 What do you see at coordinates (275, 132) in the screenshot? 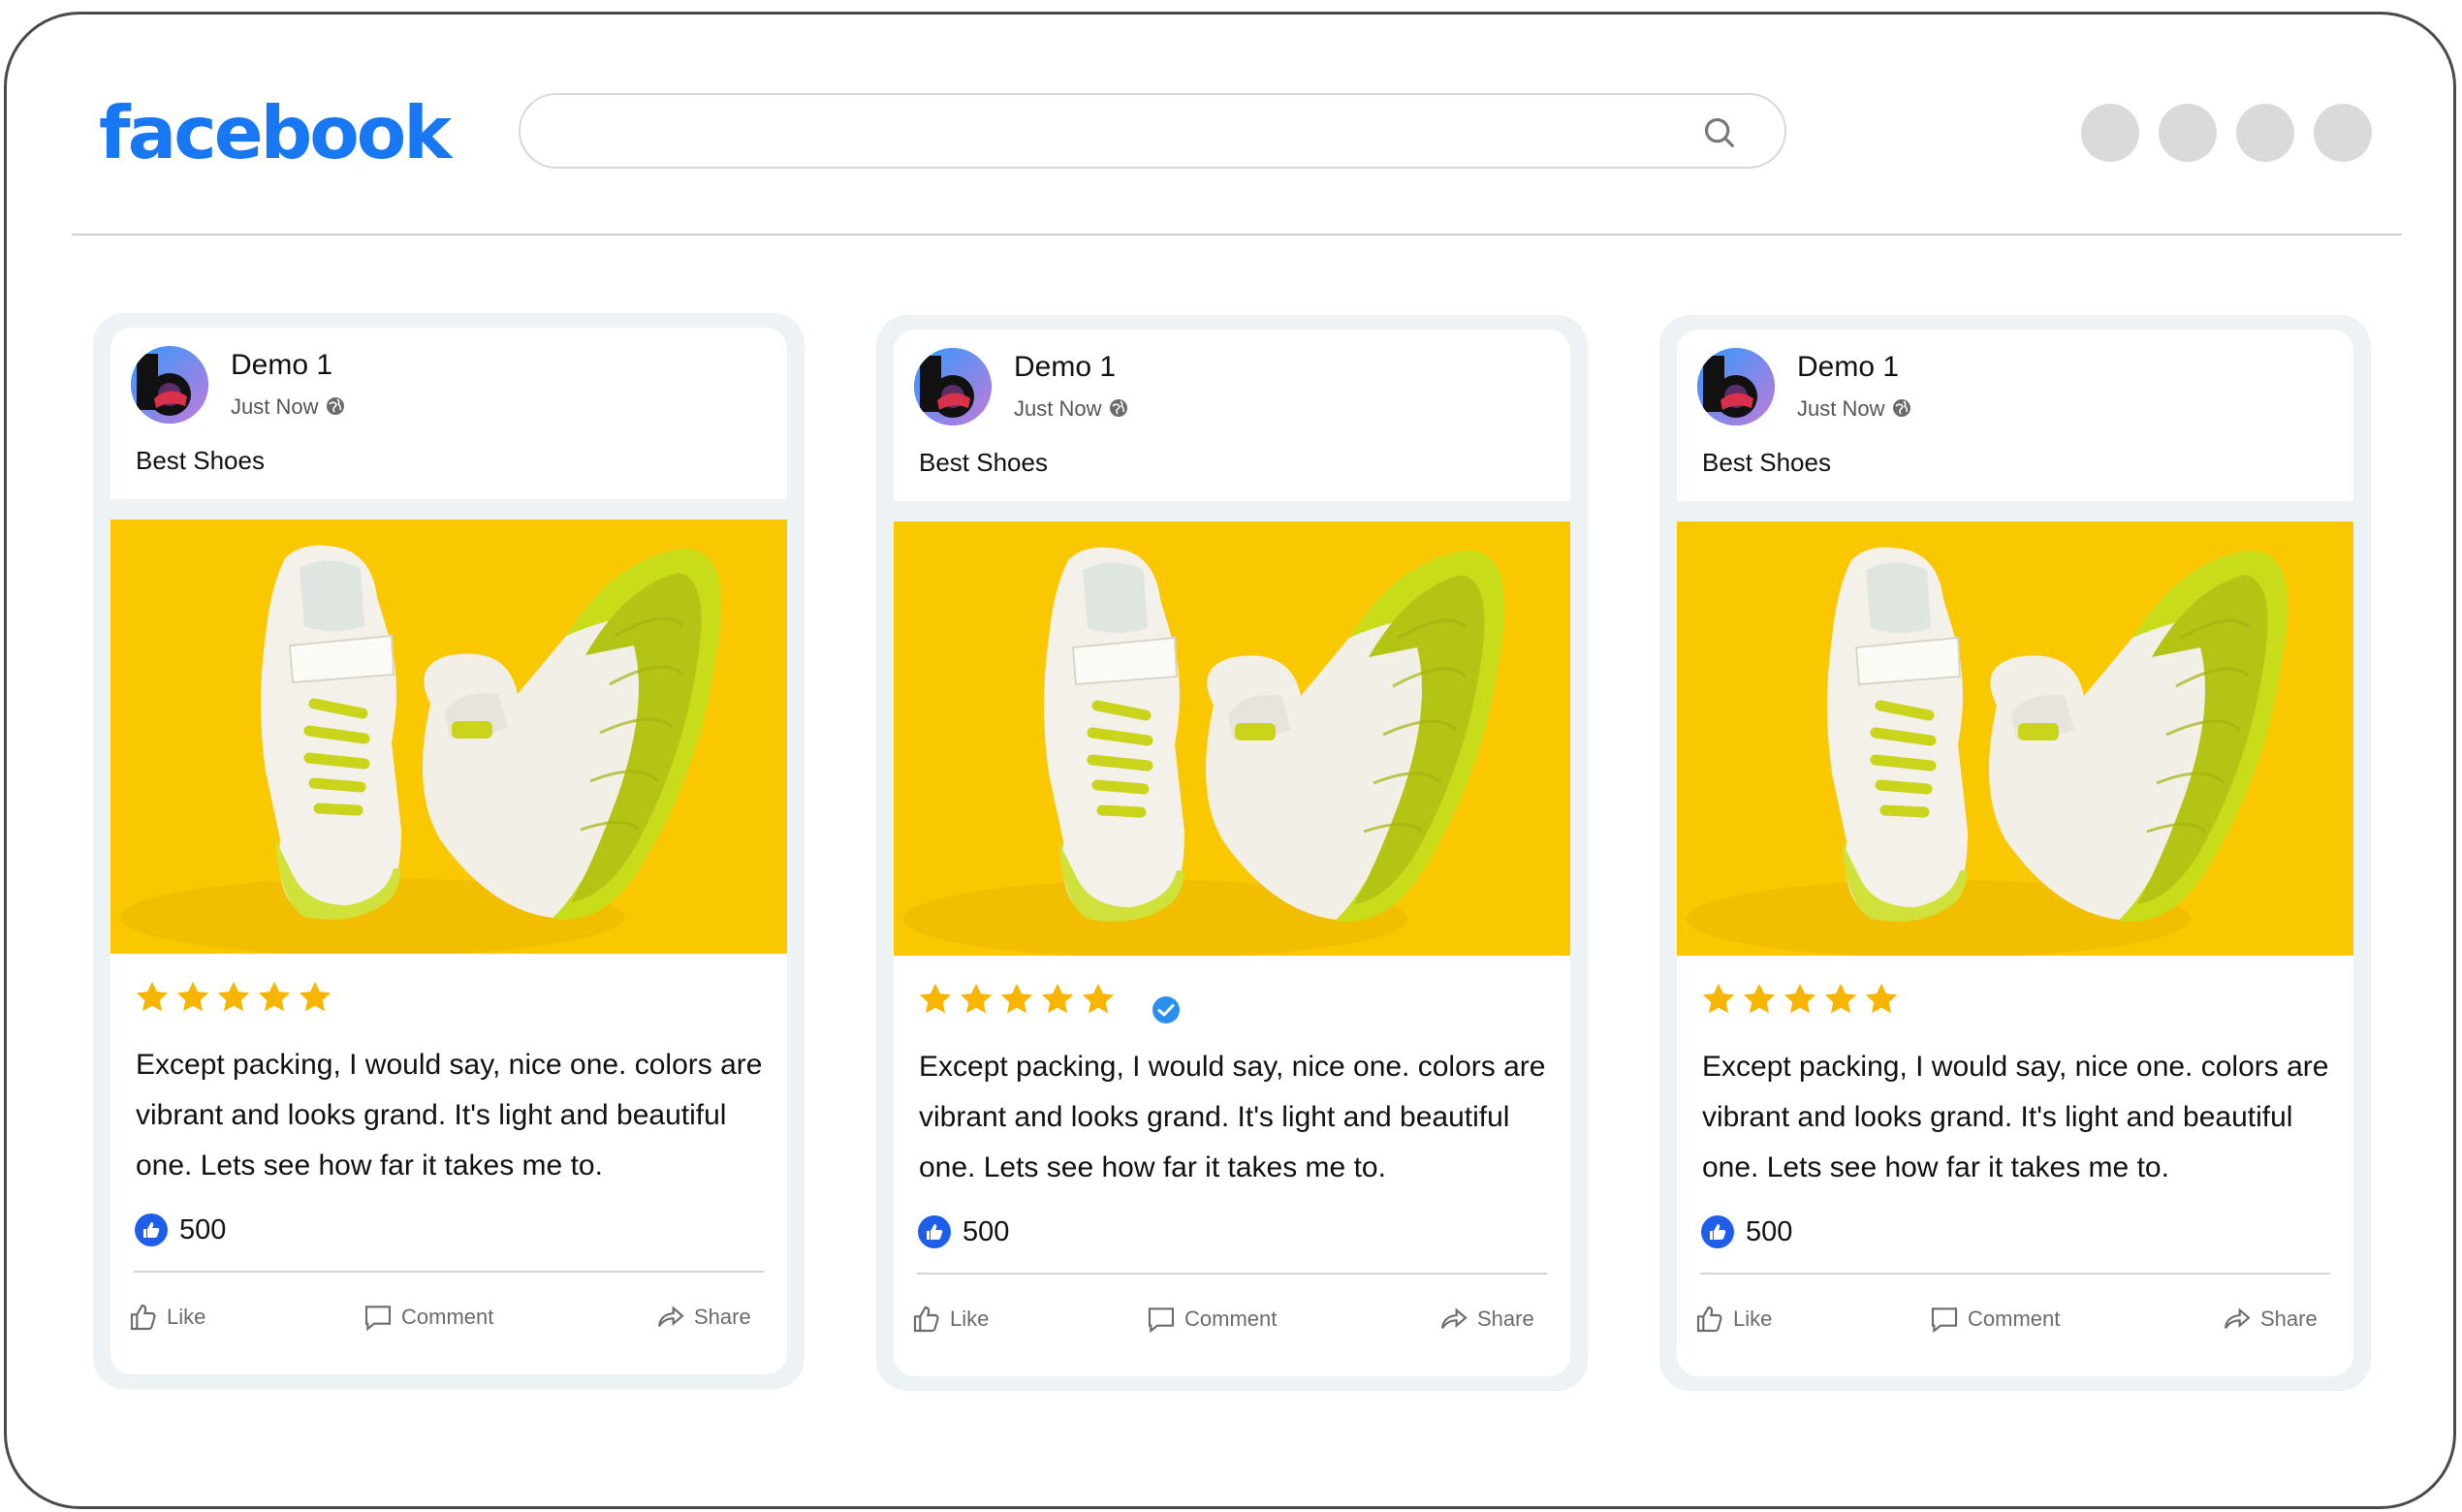
I see `facebook-logo: facebook` at bounding box center [275, 132].